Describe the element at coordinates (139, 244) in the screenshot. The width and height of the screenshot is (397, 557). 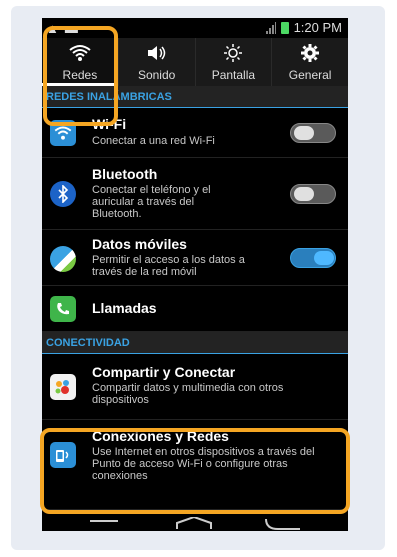
I see `item-title: Datos móviles` at that location.